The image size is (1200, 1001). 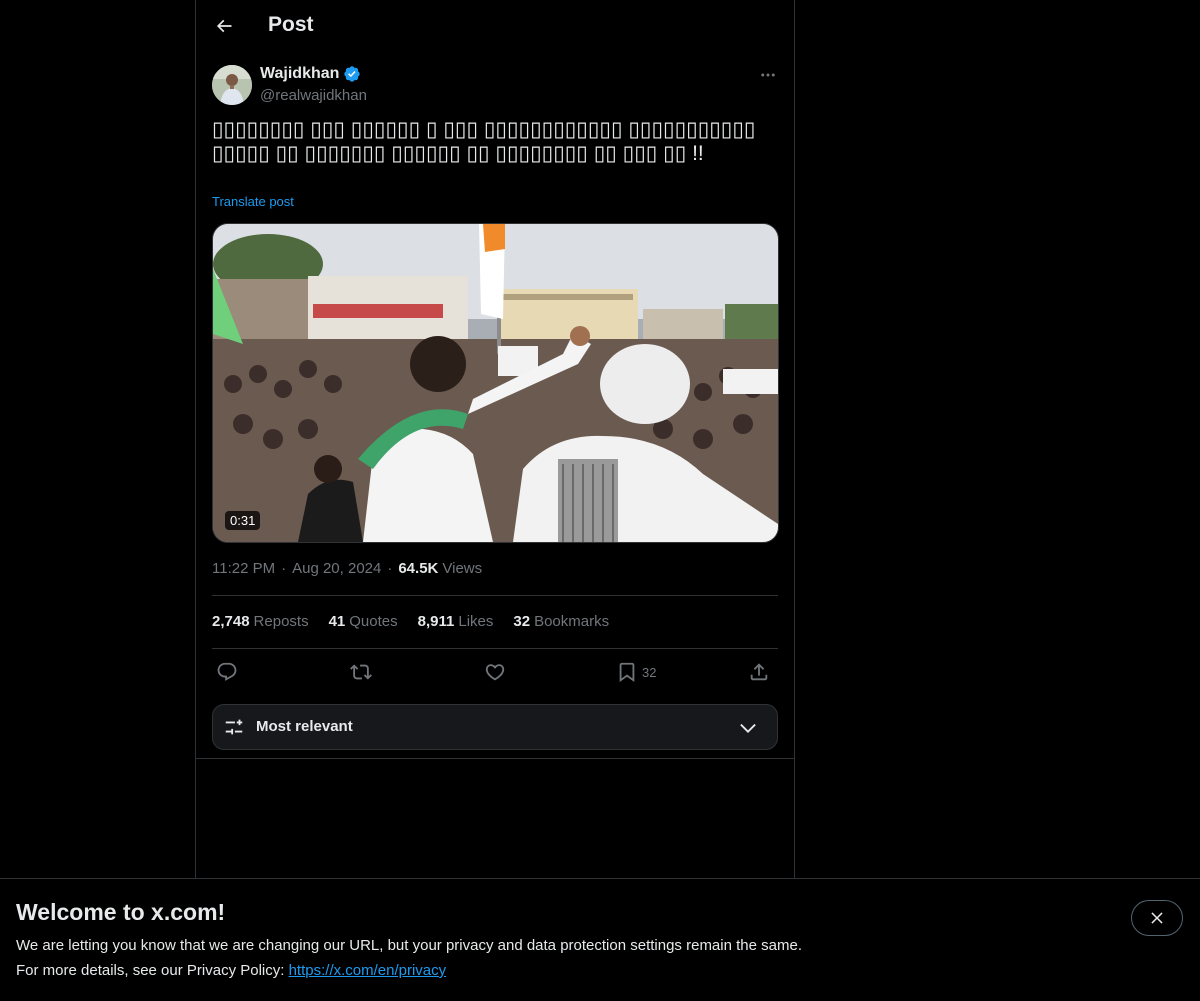 I want to click on bookmarks-stat: 32 Bookmarks, so click(x=561, y=621).